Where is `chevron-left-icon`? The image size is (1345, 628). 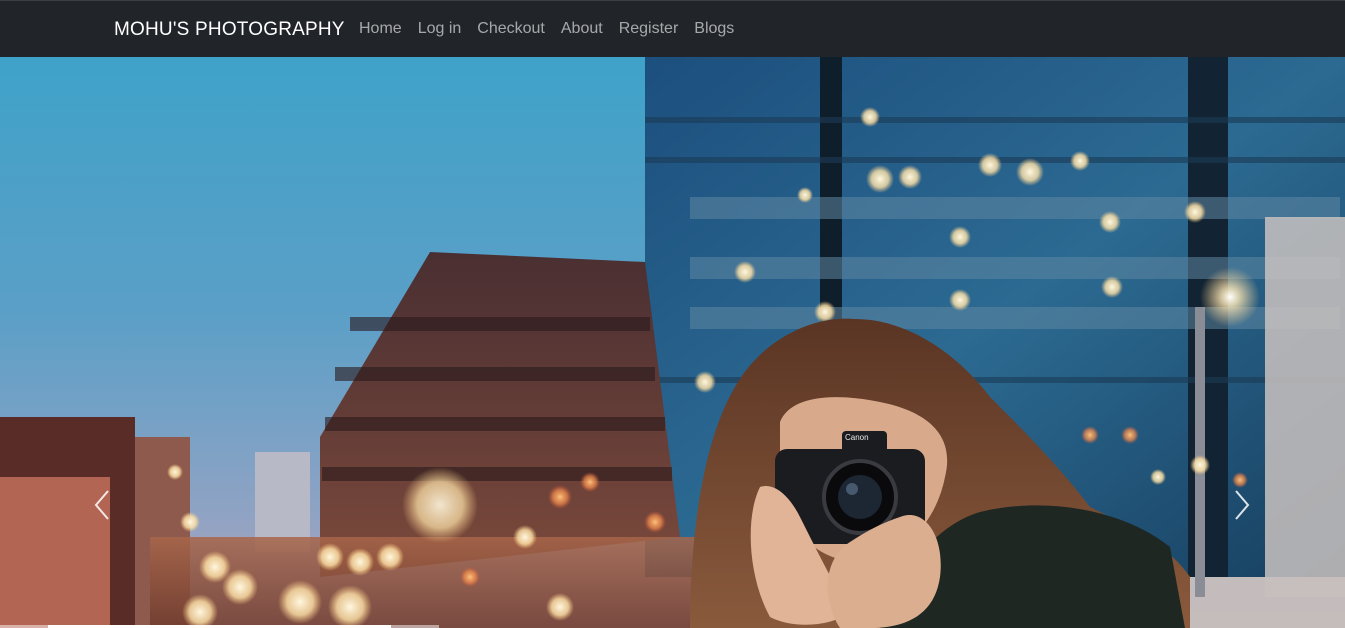 chevron-left-icon is located at coordinates (101, 505).